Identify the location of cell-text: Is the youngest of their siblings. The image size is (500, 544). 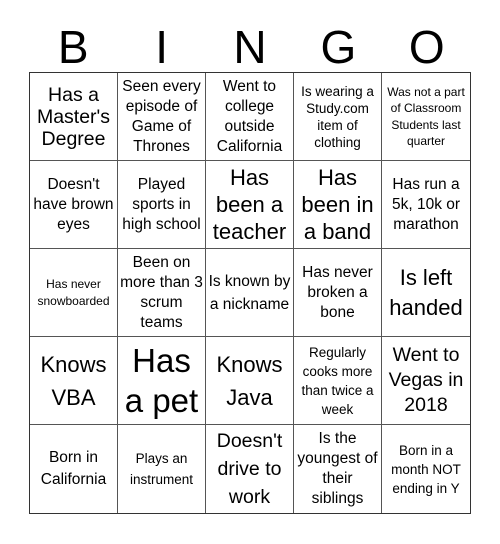
(337, 468).